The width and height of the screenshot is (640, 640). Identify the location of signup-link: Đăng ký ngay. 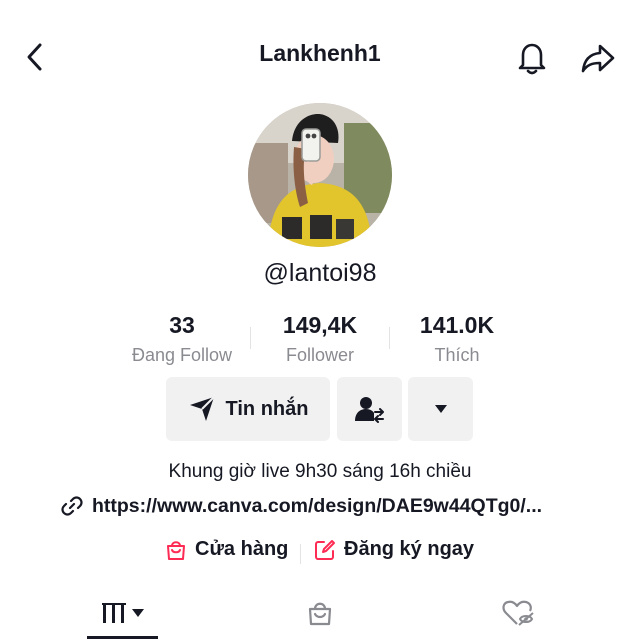
(394, 549).